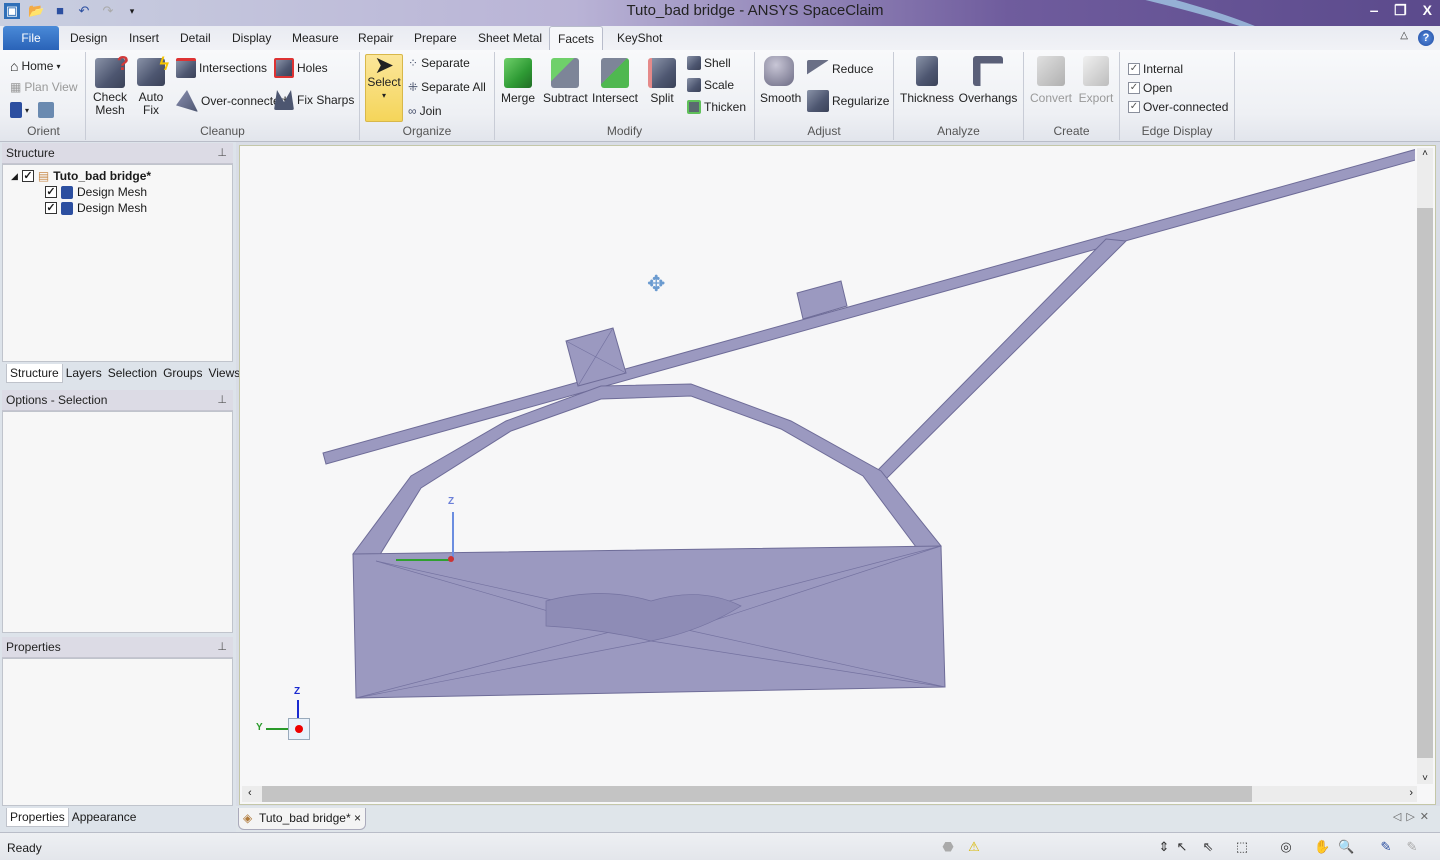  I want to click on scroll-left-icon: ‹, so click(250, 793).